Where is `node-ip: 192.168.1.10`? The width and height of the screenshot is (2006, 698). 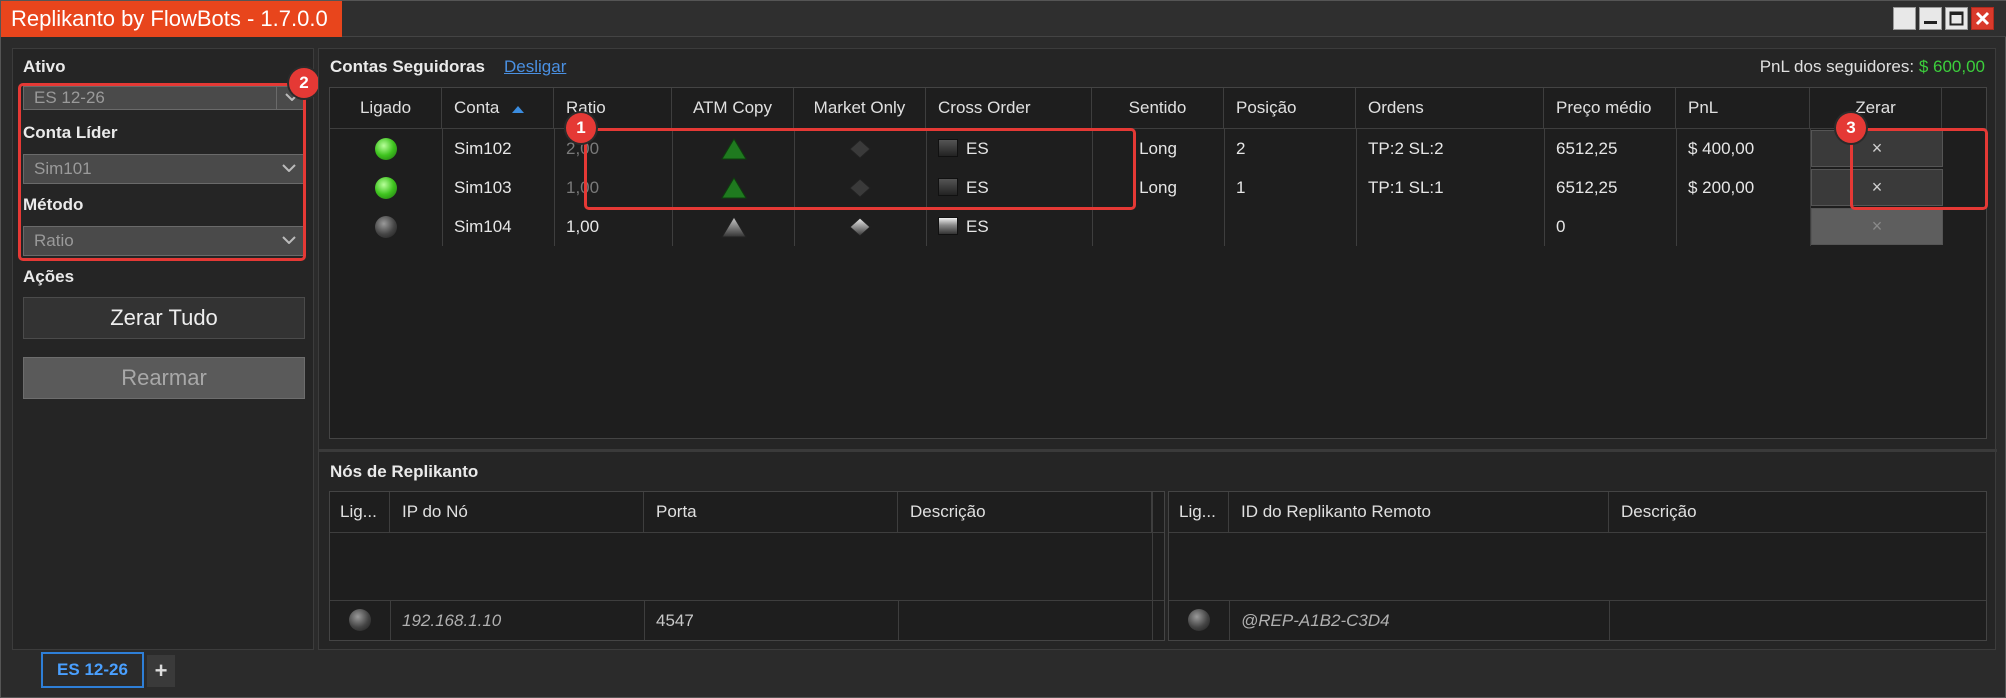
node-ip: 192.168.1.10 is located at coordinates (451, 620).